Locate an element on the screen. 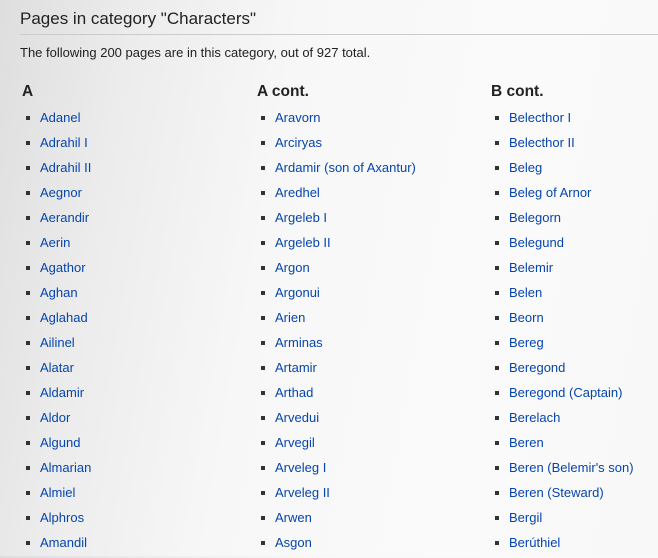 This screenshot has width=658, height=558. page-link: Agathor is located at coordinates (63, 267).